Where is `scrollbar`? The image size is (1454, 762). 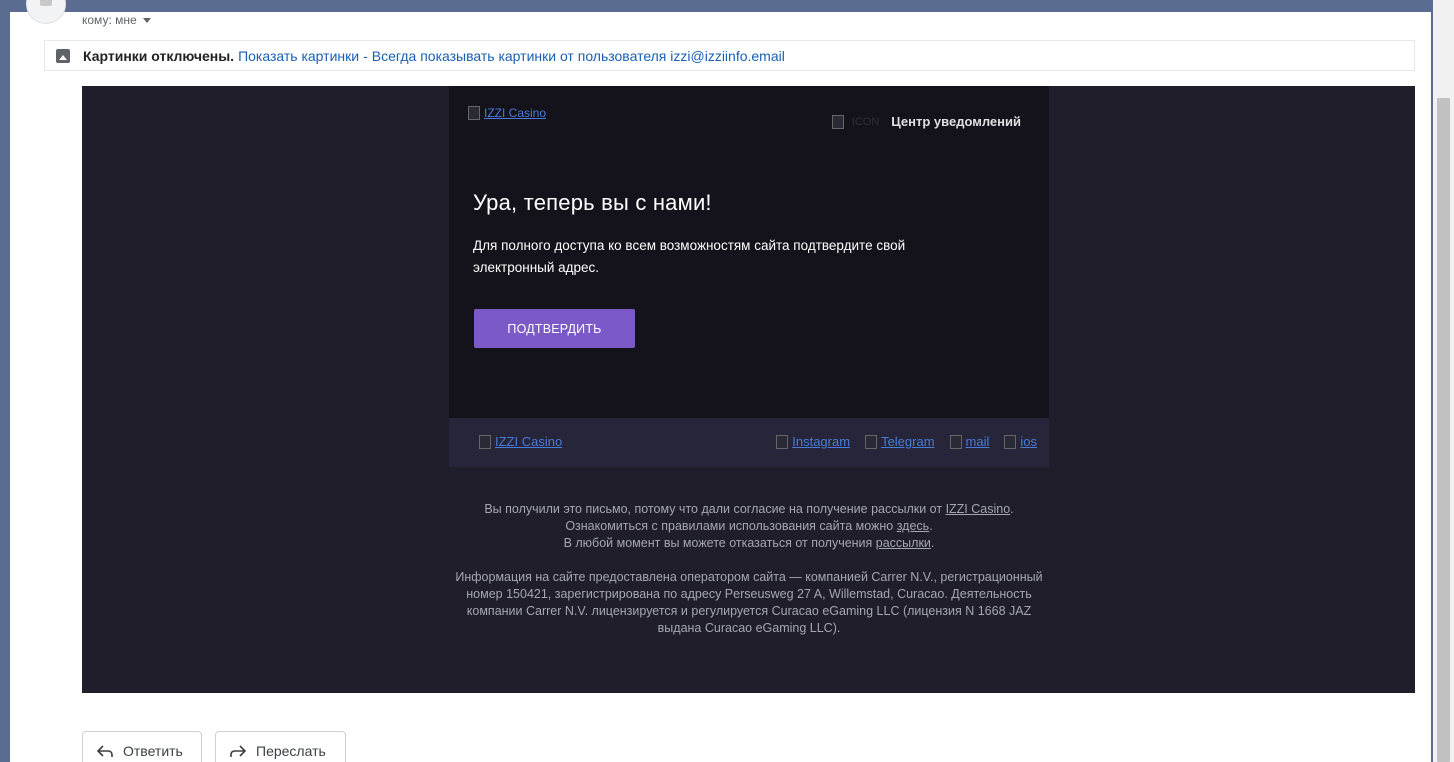
scrollbar is located at coordinates (1443, 381).